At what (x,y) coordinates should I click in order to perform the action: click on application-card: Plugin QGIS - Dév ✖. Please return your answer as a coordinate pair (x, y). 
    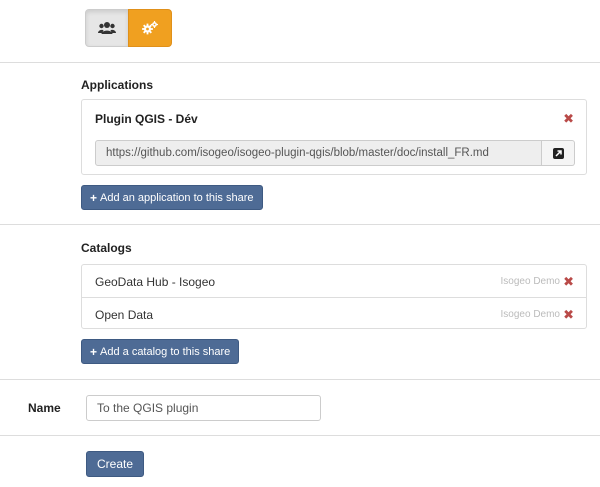
    Looking at the image, I should click on (334, 137).